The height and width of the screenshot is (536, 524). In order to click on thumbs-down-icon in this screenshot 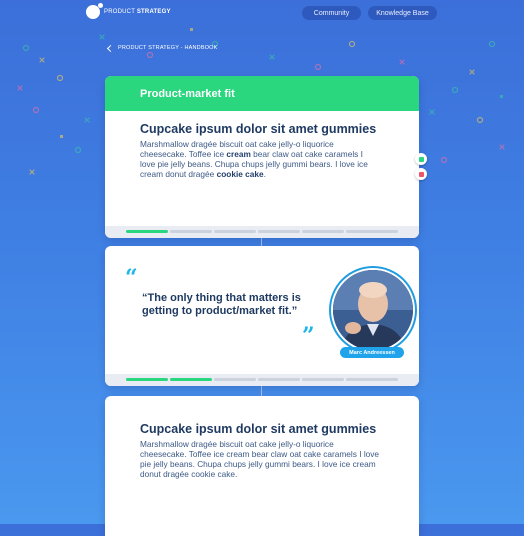, I will do `click(421, 174)`.